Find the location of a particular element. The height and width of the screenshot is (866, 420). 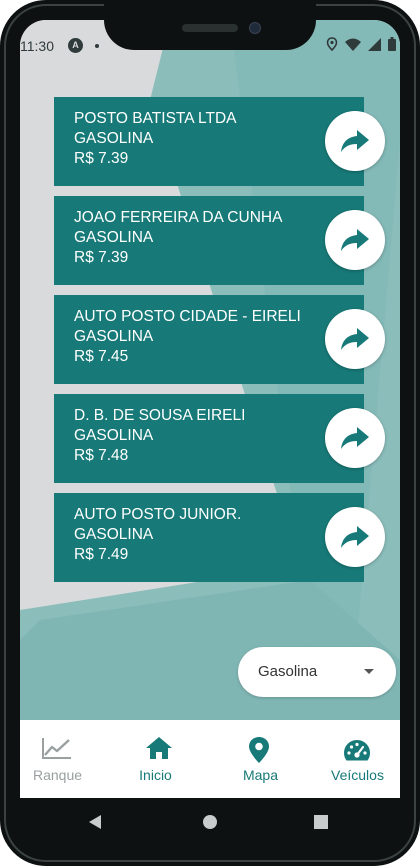

location-icon is located at coordinates (332, 44).